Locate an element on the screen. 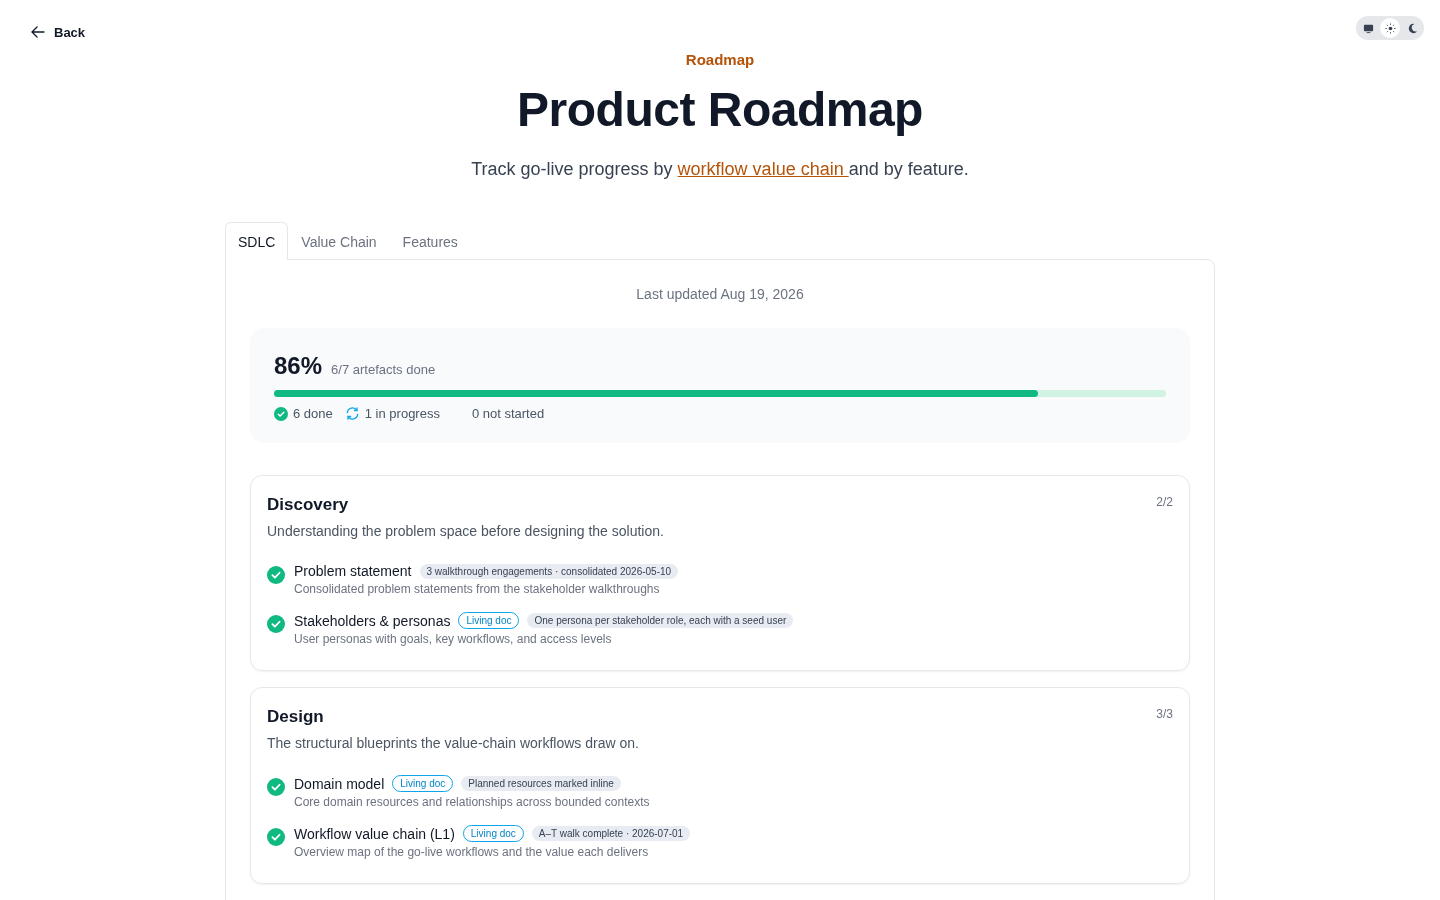 The height and width of the screenshot is (900, 1440). value-chain-link: workflow value chain is located at coordinates (763, 169).